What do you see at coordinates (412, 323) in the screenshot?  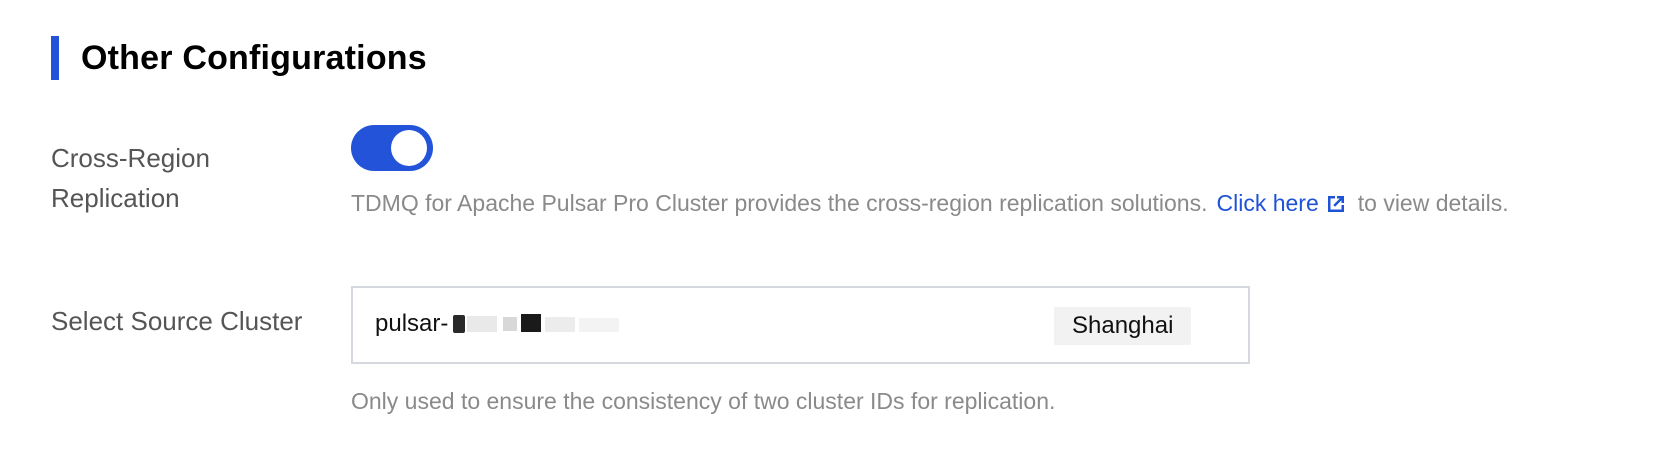 I see `source-cluster-value: pulsar-` at bounding box center [412, 323].